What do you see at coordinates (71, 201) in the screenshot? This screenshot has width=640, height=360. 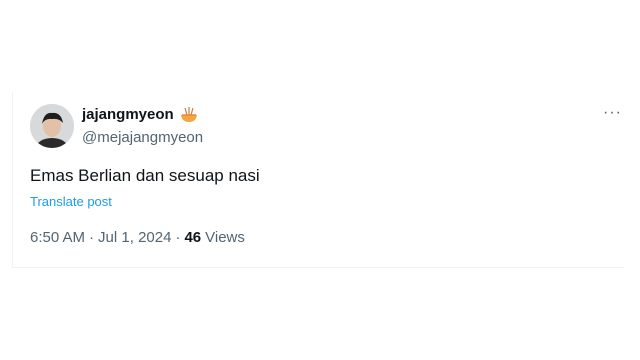 I see `translate-post-link: Translate post` at bounding box center [71, 201].